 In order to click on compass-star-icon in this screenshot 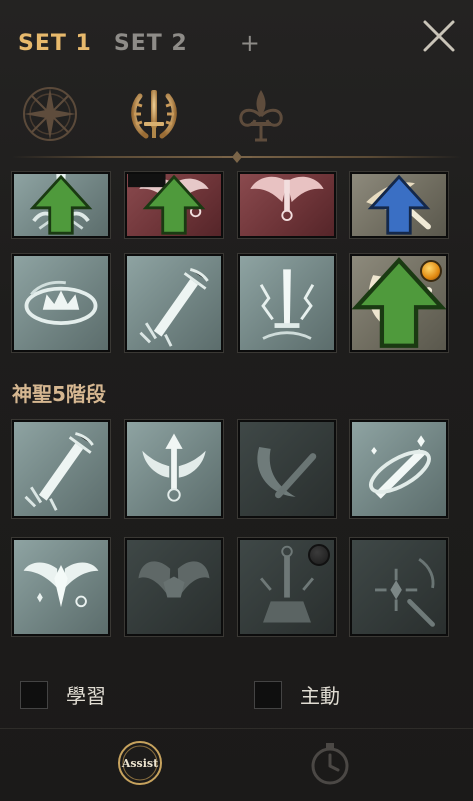, I will do `click(50, 114)`.